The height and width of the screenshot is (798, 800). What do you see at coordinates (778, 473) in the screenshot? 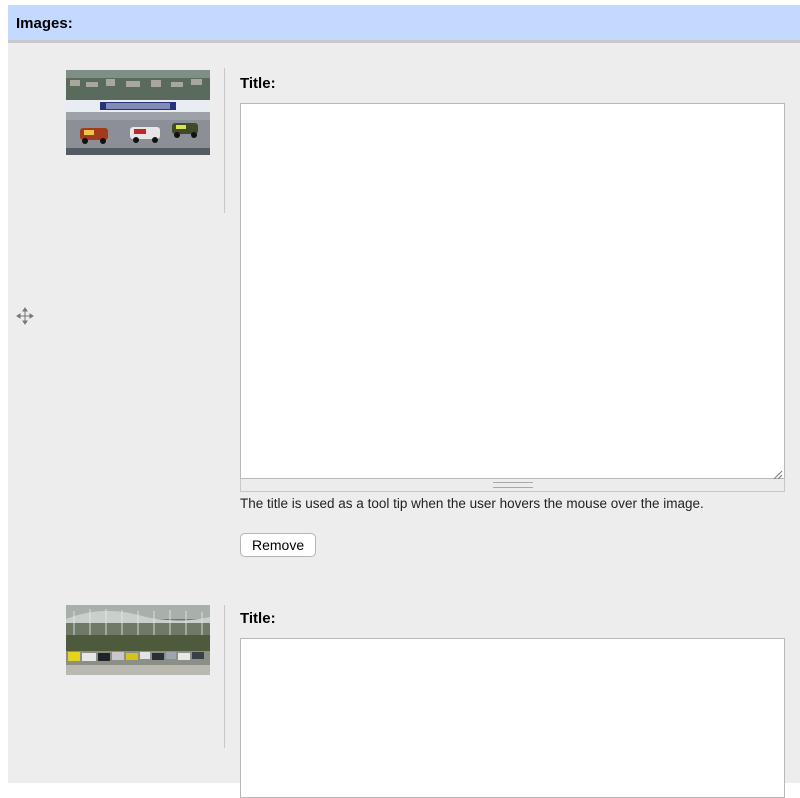
I see `resize-corner-icon` at bounding box center [778, 473].